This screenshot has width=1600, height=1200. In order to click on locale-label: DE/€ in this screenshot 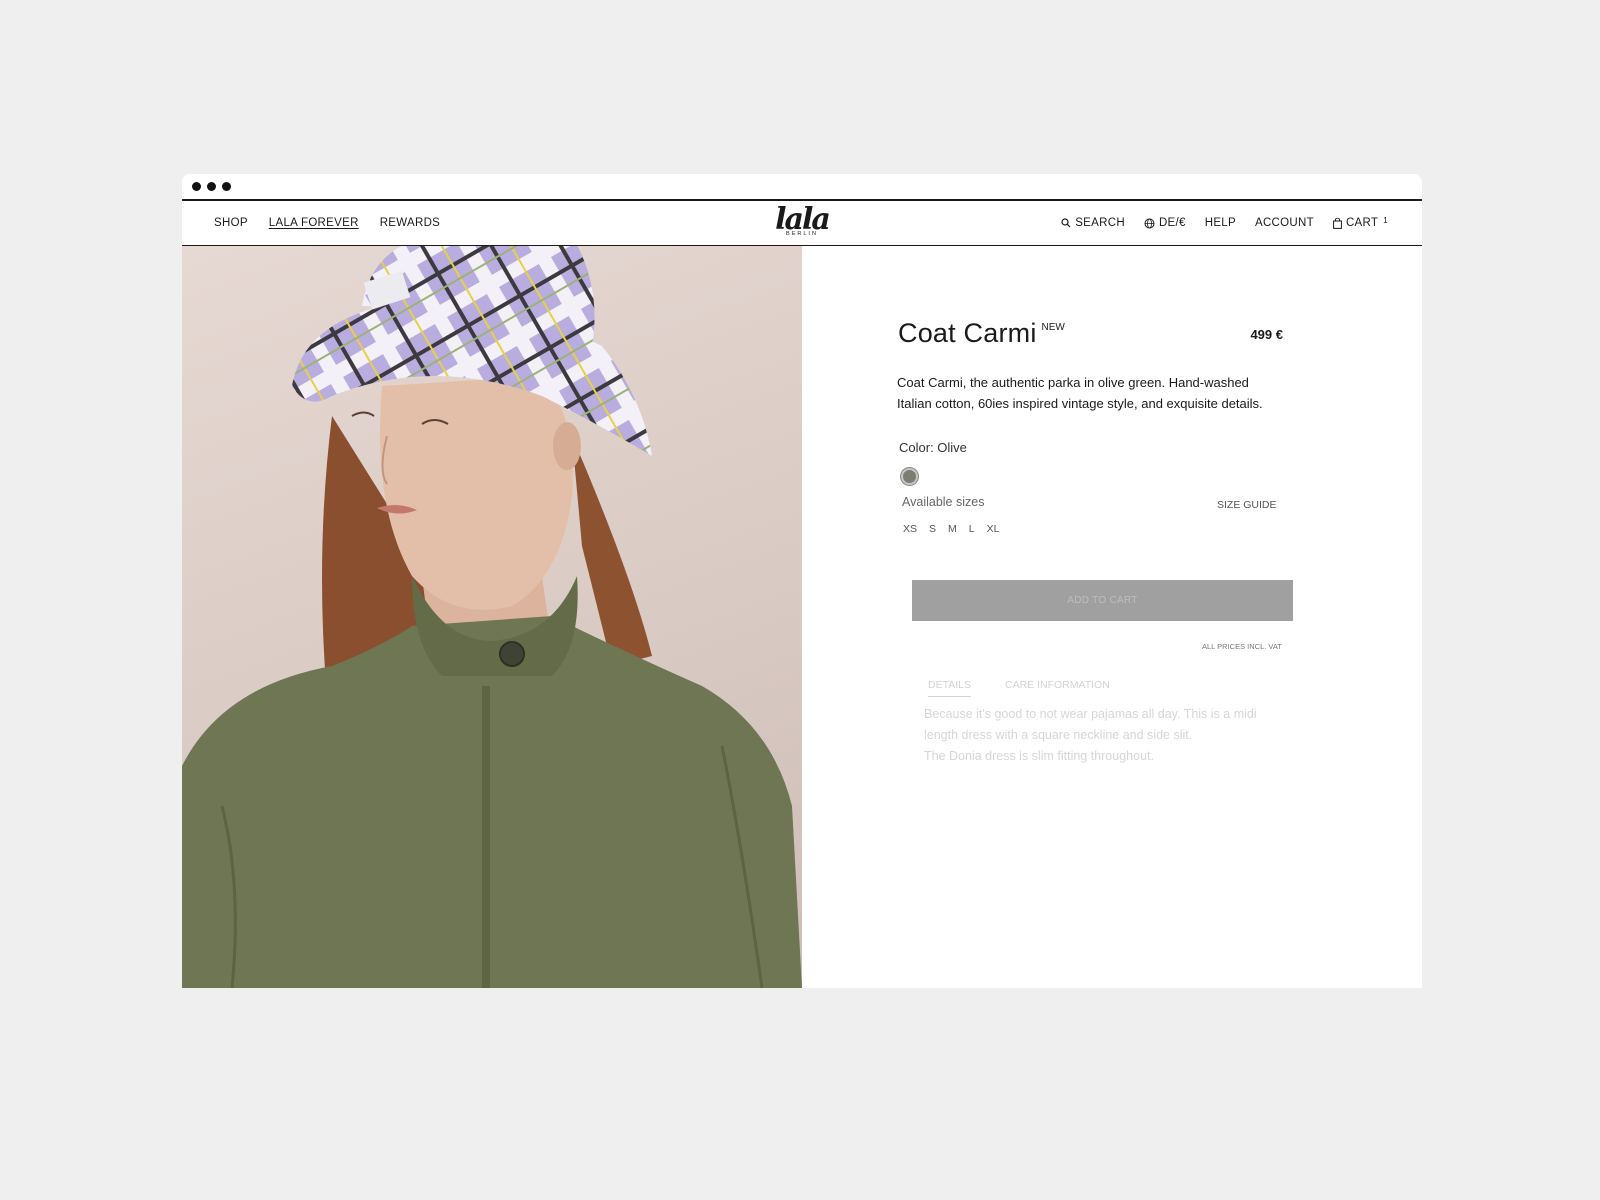, I will do `click(1172, 223)`.